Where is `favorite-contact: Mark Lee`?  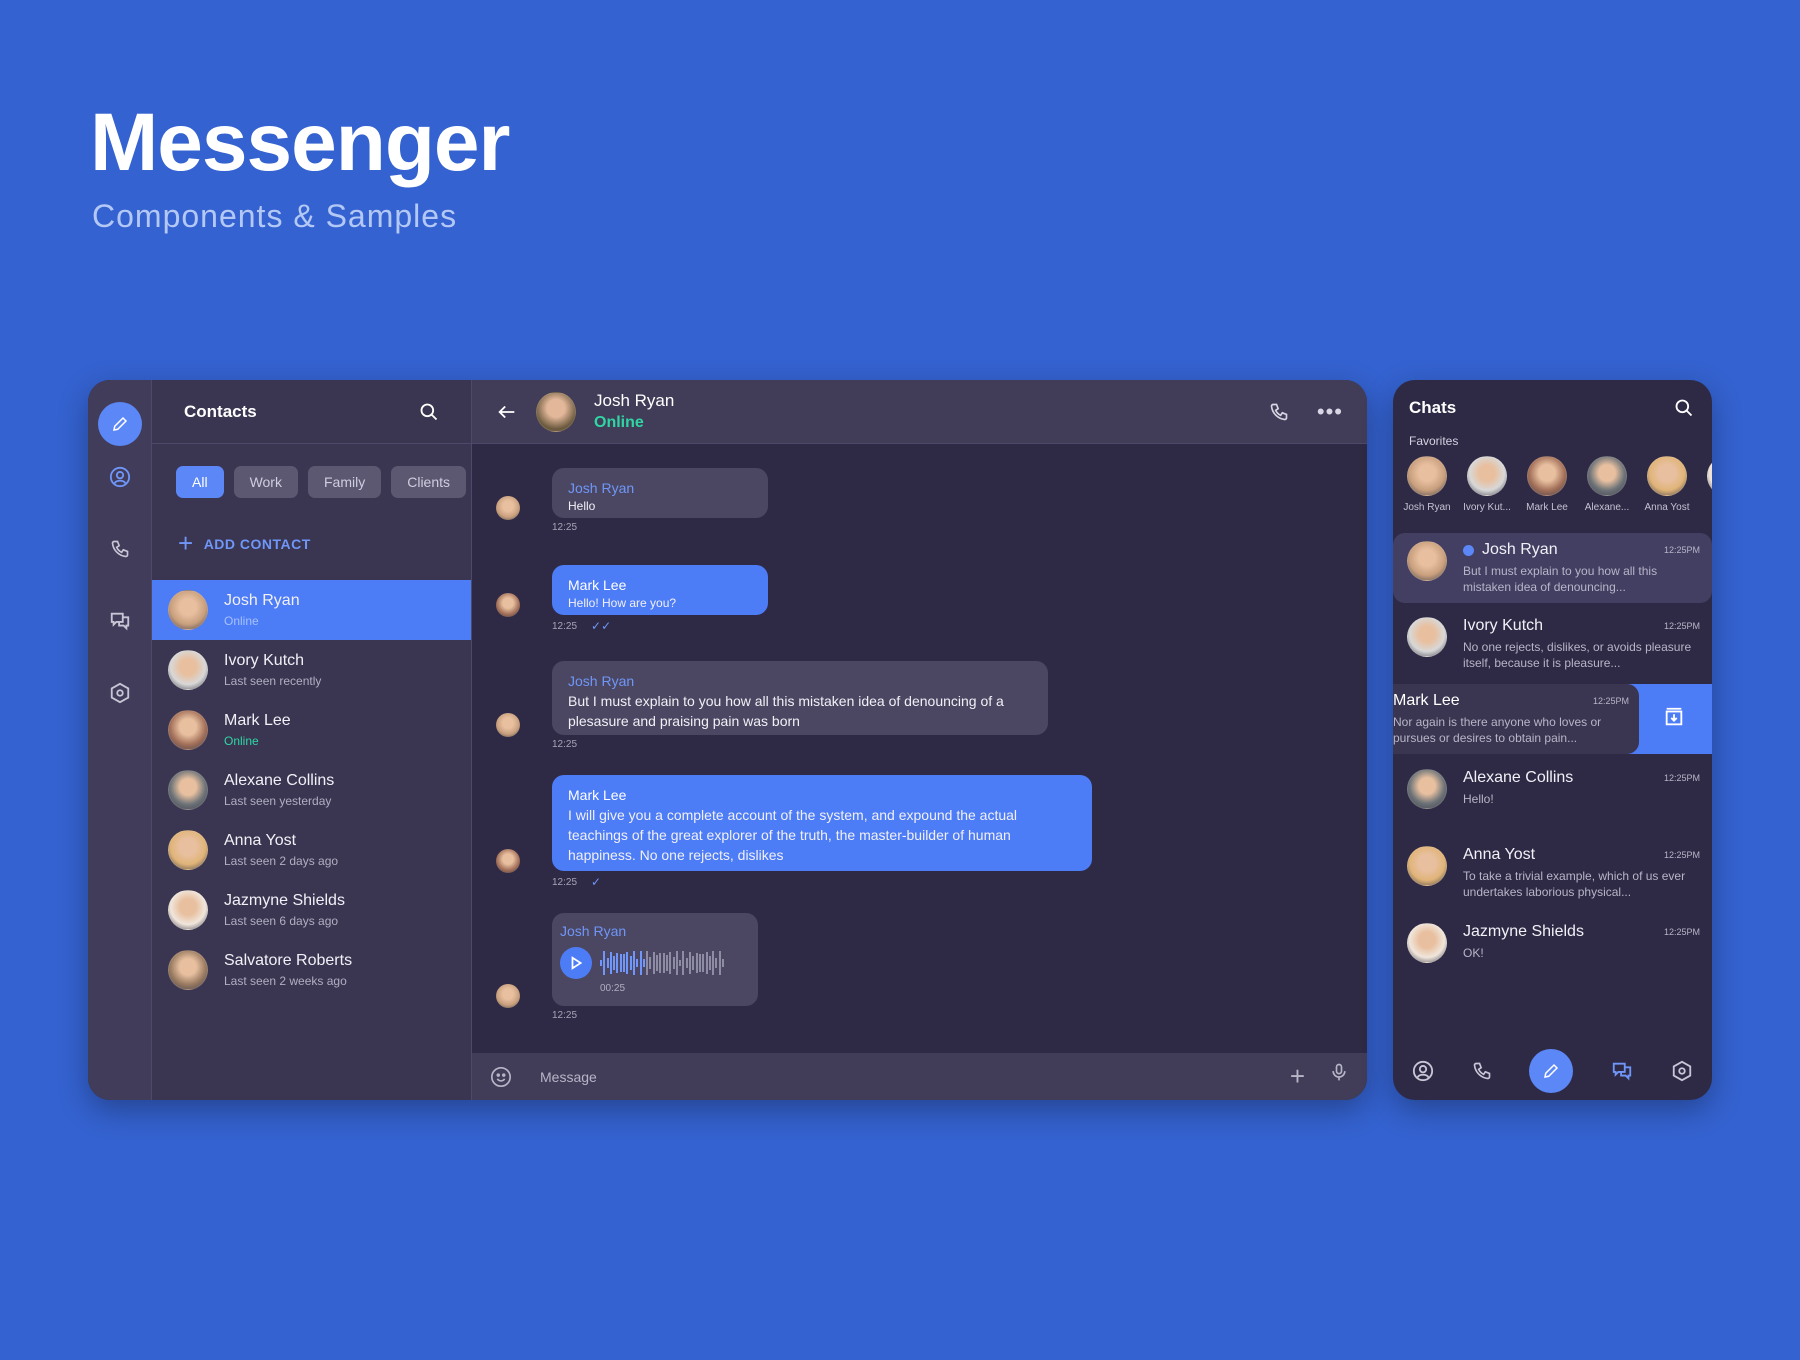 favorite-contact: Mark Lee is located at coordinates (1547, 484).